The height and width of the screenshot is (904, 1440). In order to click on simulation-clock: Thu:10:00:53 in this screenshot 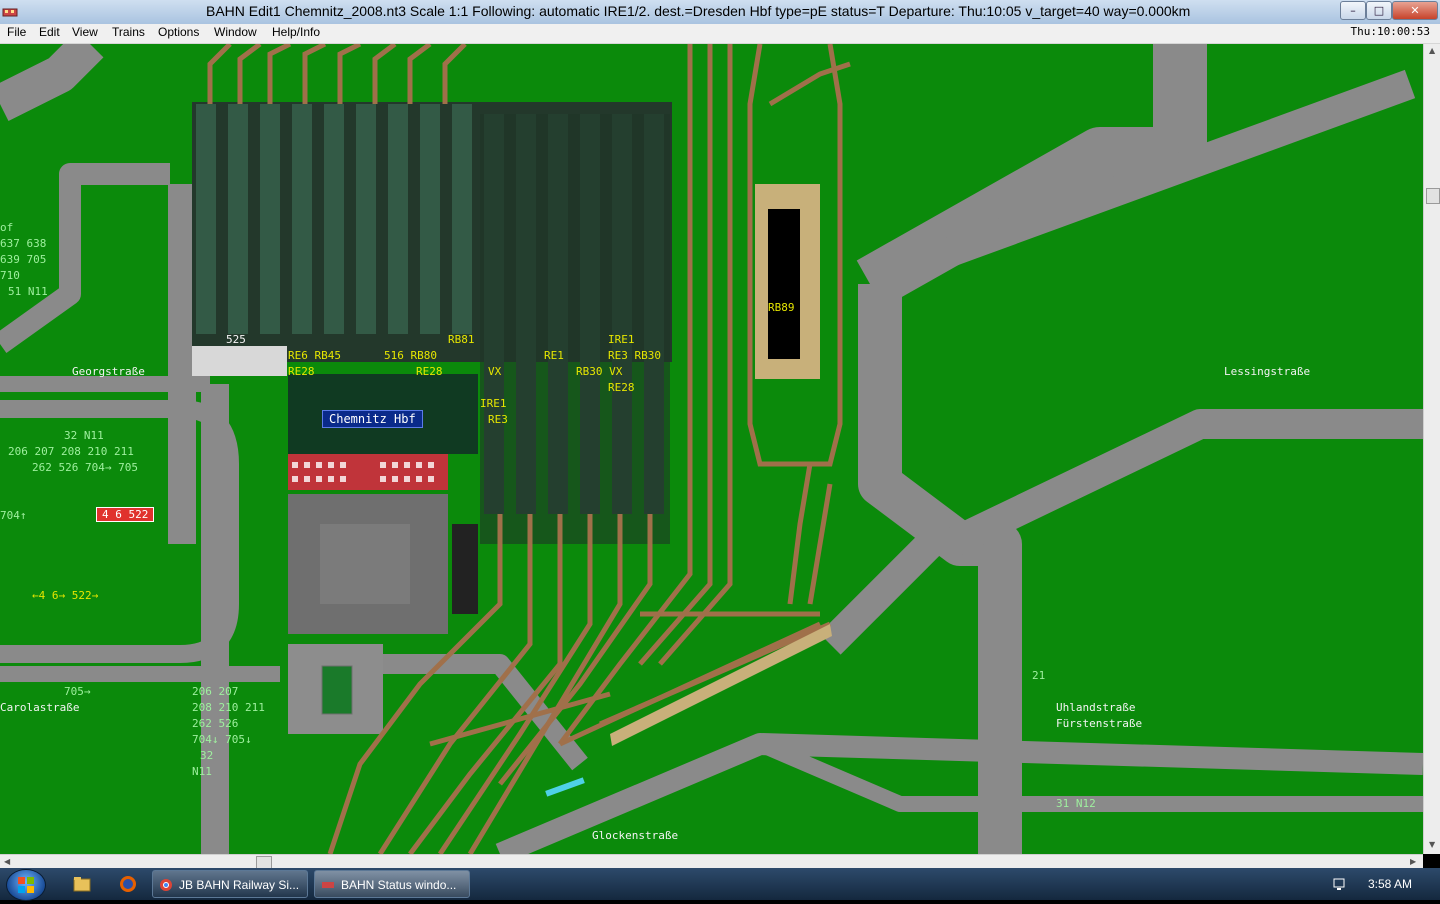, I will do `click(1390, 31)`.